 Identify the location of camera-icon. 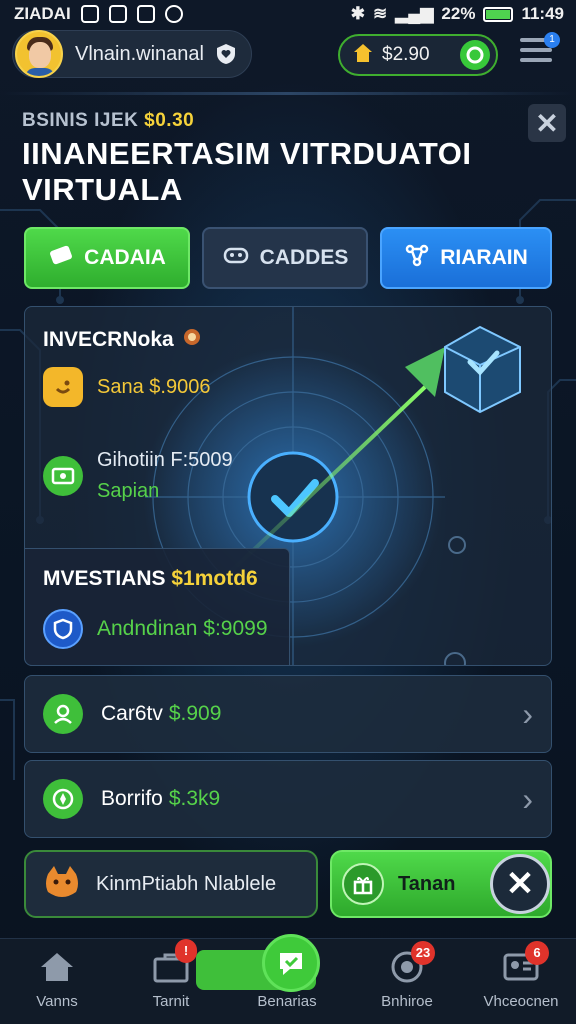
(117, 14).